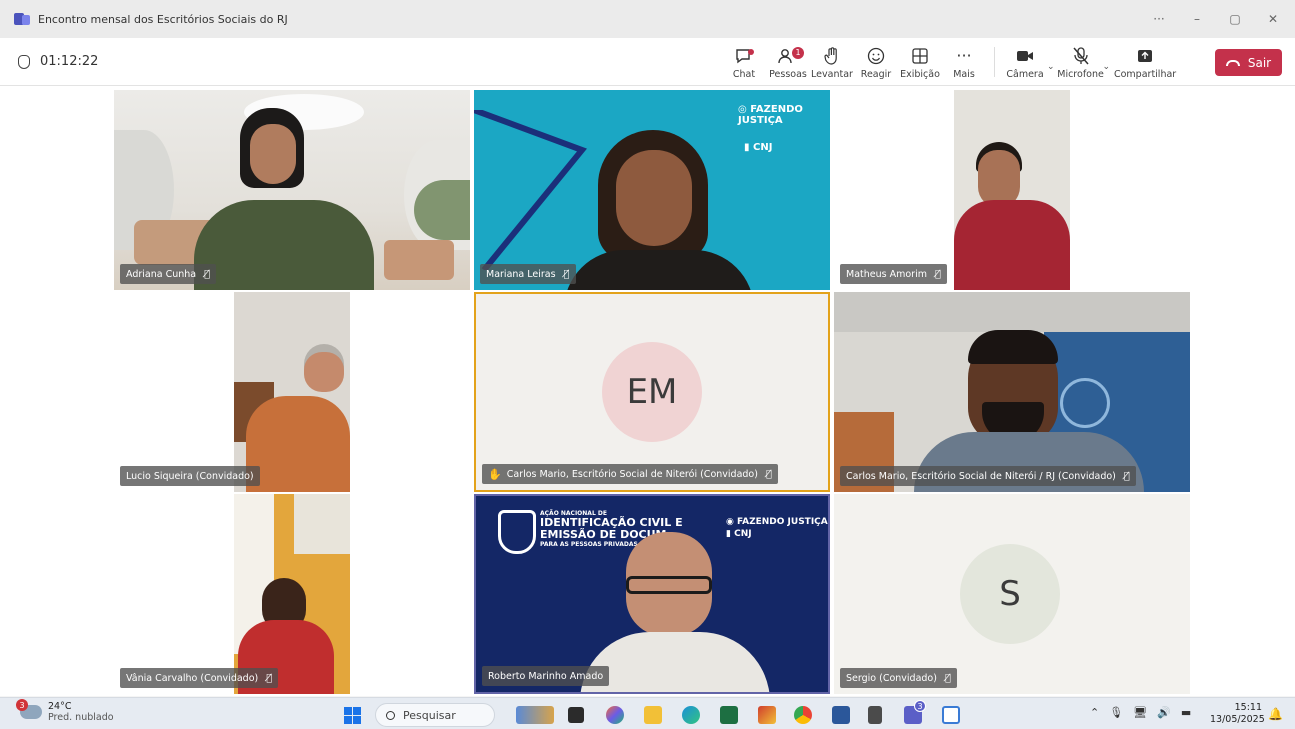  What do you see at coordinates (803, 715) in the screenshot?
I see `chrome-icon` at bounding box center [803, 715].